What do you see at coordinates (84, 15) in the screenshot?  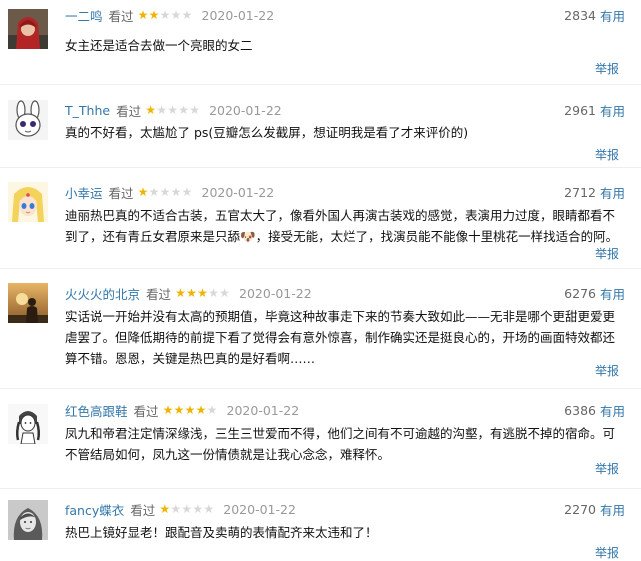 I see `username-link: 一二鸣` at bounding box center [84, 15].